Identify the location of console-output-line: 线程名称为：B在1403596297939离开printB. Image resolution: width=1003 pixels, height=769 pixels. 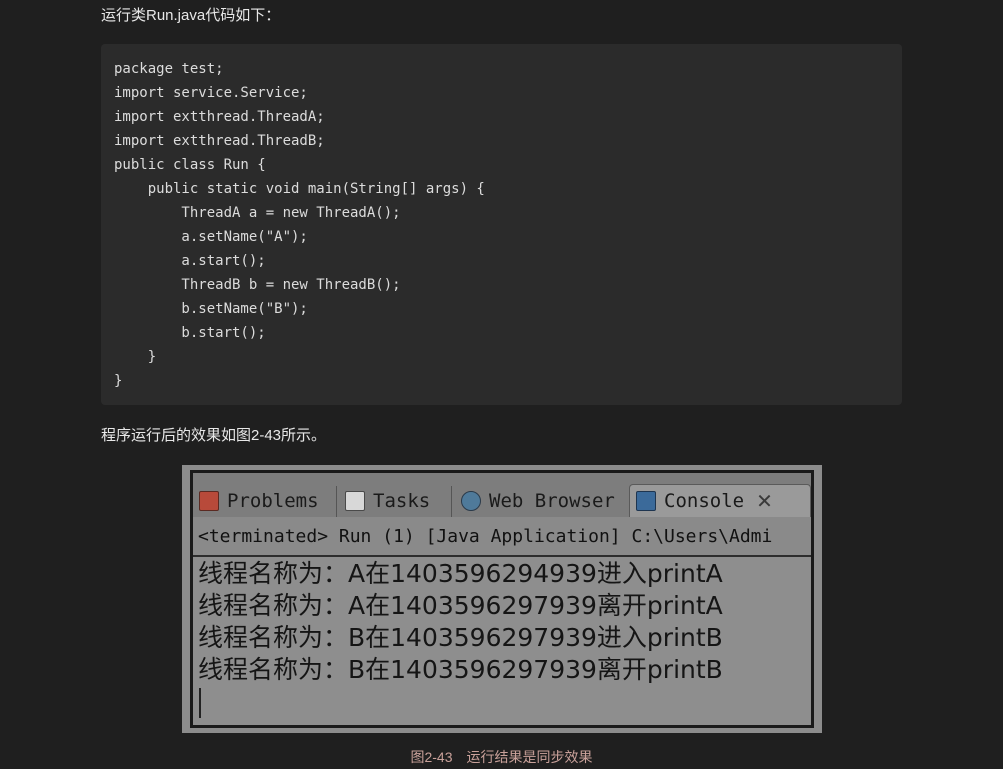
(460, 669).